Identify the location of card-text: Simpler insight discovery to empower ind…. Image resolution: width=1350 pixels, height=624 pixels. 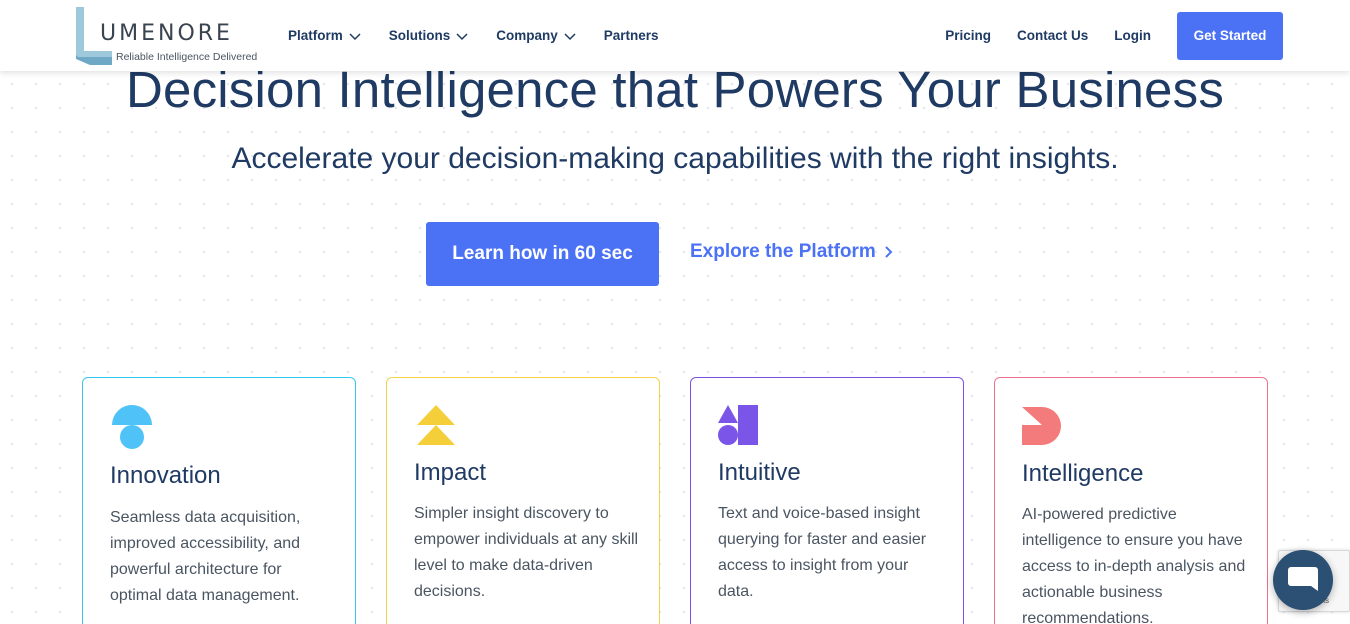
(526, 552).